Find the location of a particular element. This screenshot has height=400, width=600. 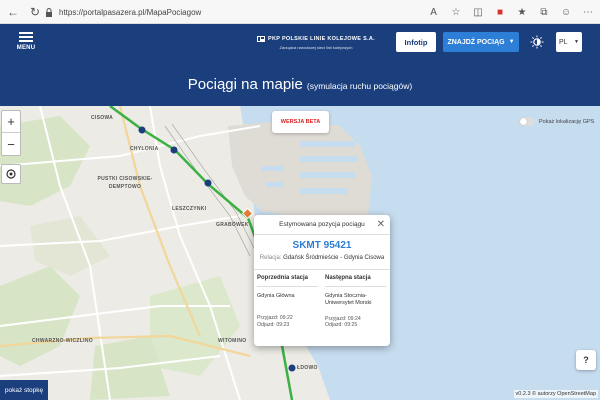

pkp-logo-icon is located at coordinates (261, 39).